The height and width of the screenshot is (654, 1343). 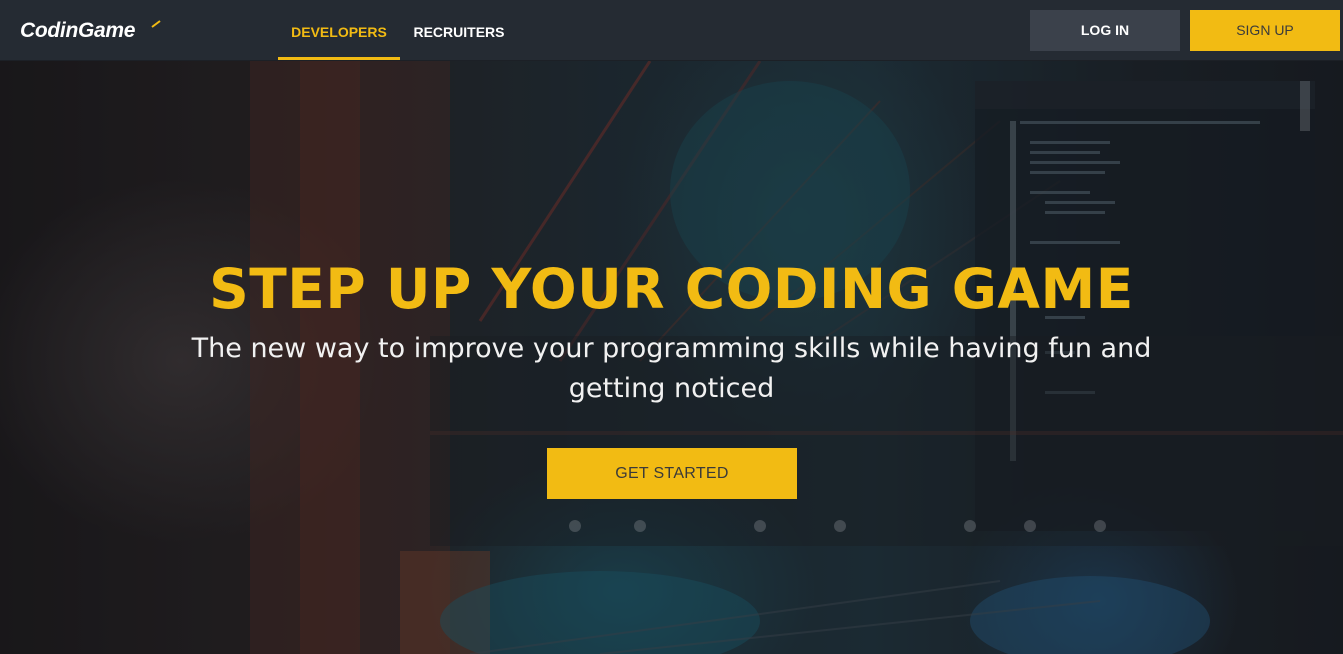 What do you see at coordinates (49, 30) in the screenshot?
I see `logo-text-primary: Codin` at bounding box center [49, 30].